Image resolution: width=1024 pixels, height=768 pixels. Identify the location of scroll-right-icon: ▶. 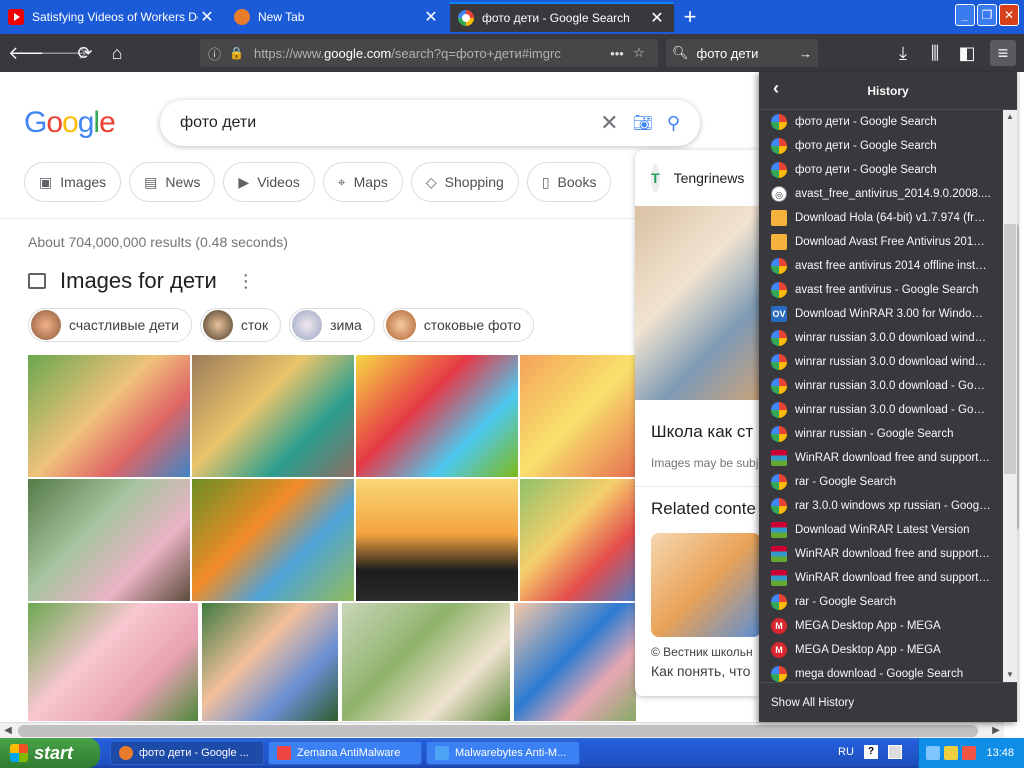
(996, 730).